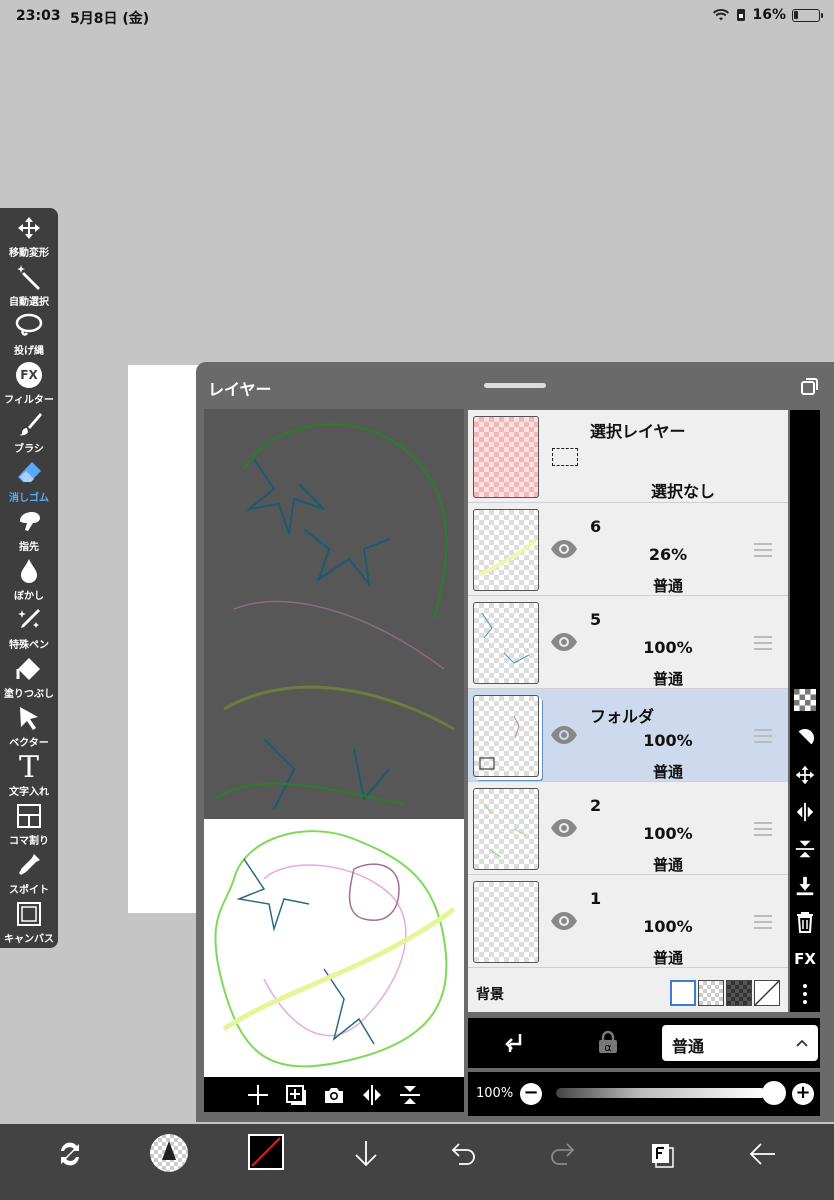 The height and width of the screenshot is (1200, 834). What do you see at coordinates (741, 15) in the screenshot?
I see `orientation-lock-icon` at bounding box center [741, 15].